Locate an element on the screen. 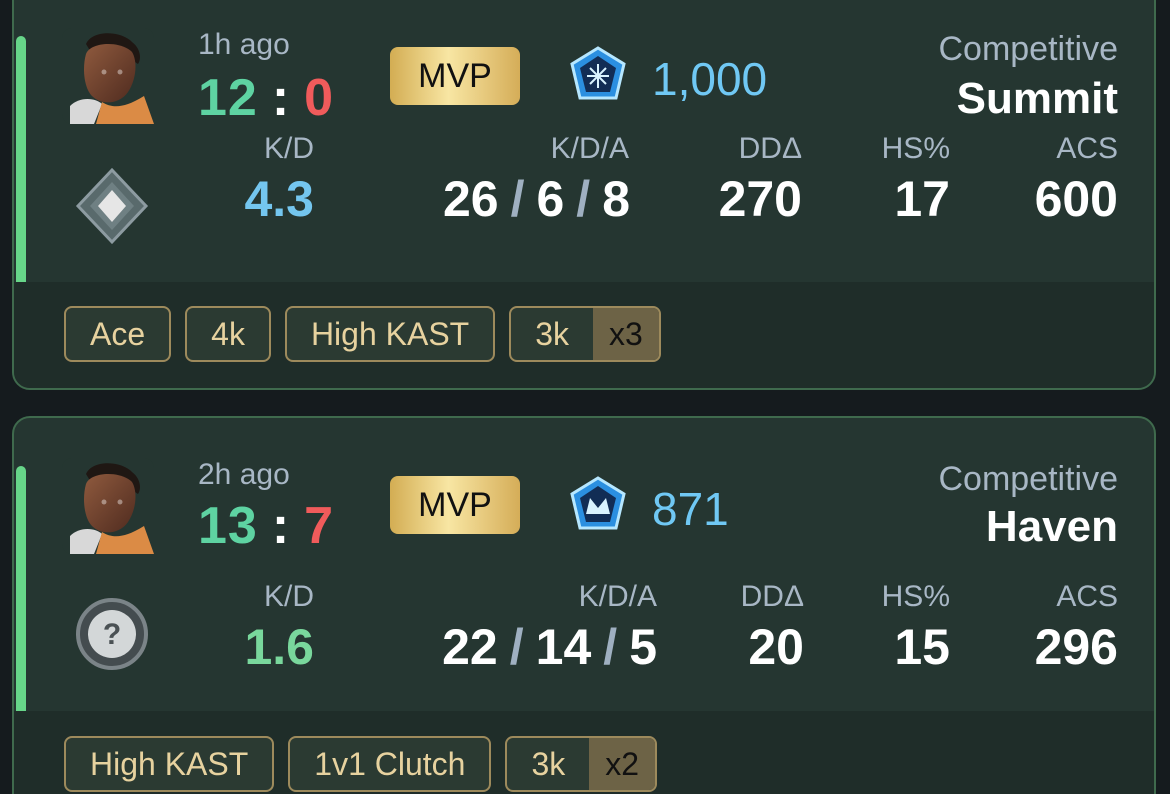 The height and width of the screenshot is (794, 1170). team-score: 13 is located at coordinates (228, 526).